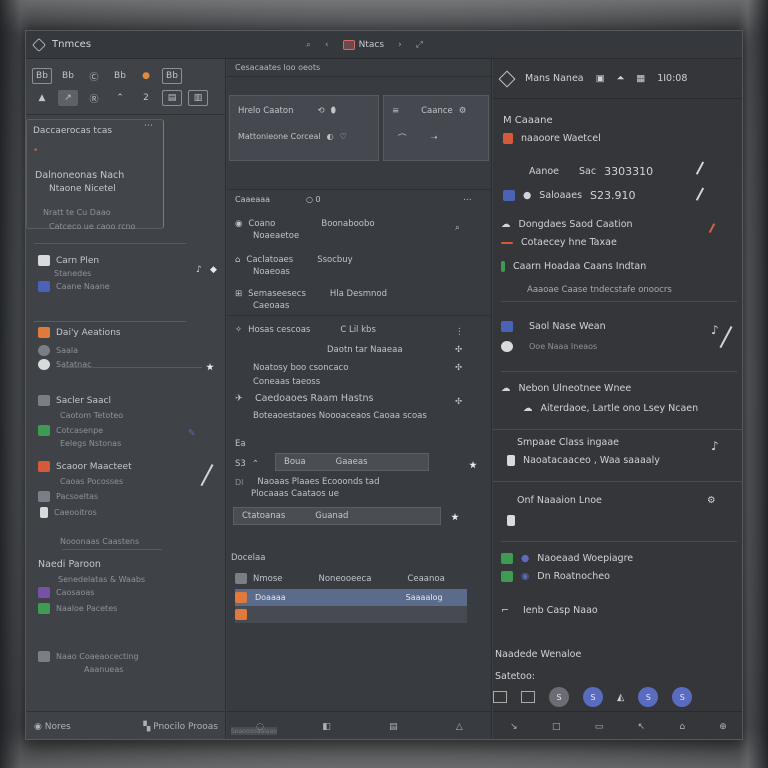 This screenshot has height=768, width=768. What do you see at coordinates (326, 727) in the screenshot?
I see `book-icon: ◧` at bounding box center [326, 727].